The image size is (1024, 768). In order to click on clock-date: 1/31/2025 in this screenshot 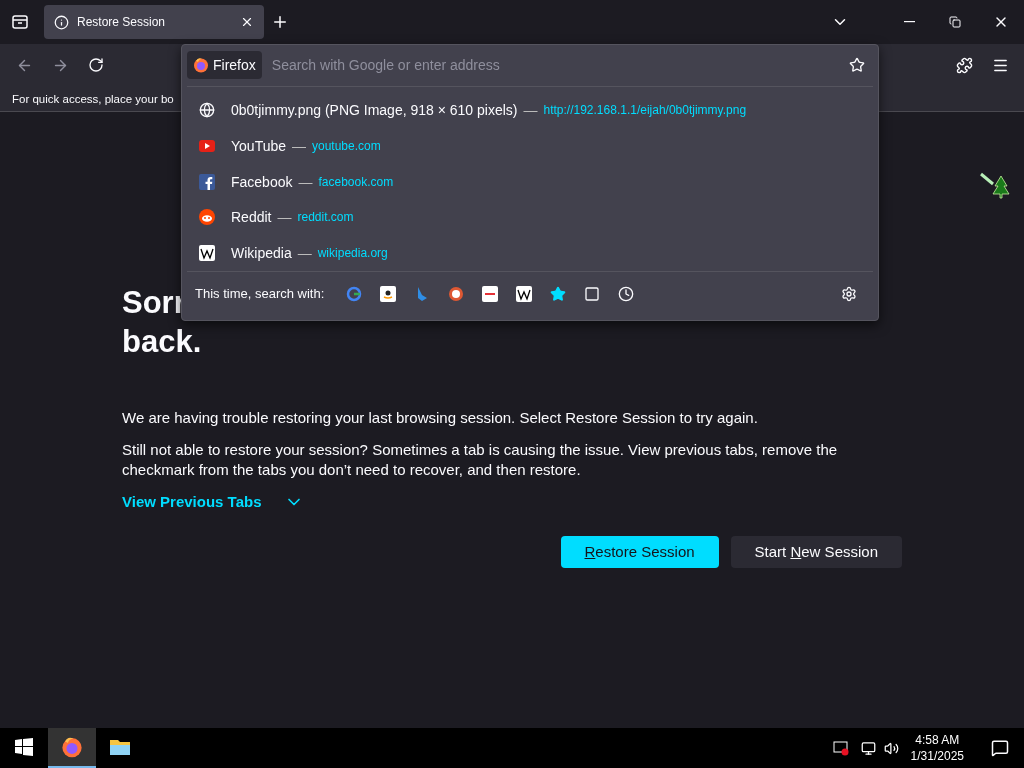, I will do `click(937, 756)`.